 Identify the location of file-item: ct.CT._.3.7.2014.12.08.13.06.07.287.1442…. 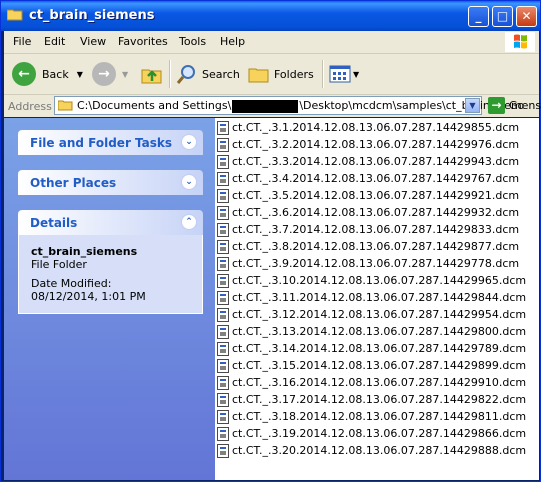
(368, 229).